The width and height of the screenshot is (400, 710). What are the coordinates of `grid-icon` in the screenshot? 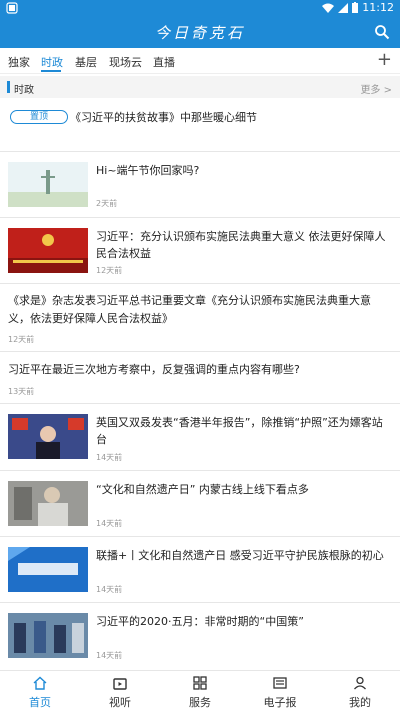 It's located at (200, 683).